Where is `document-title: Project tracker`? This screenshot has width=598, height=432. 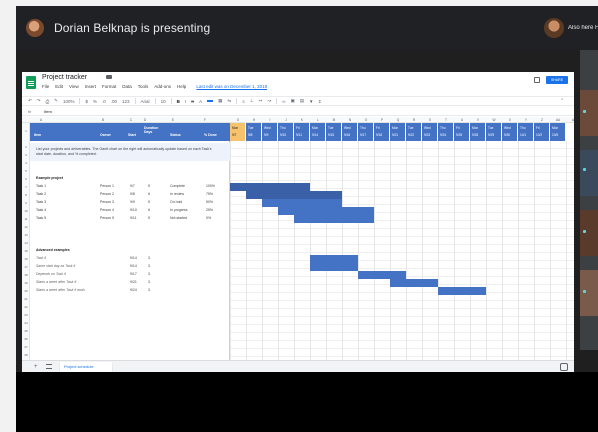
document-title: Project tracker is located at coordinates (64, 77).